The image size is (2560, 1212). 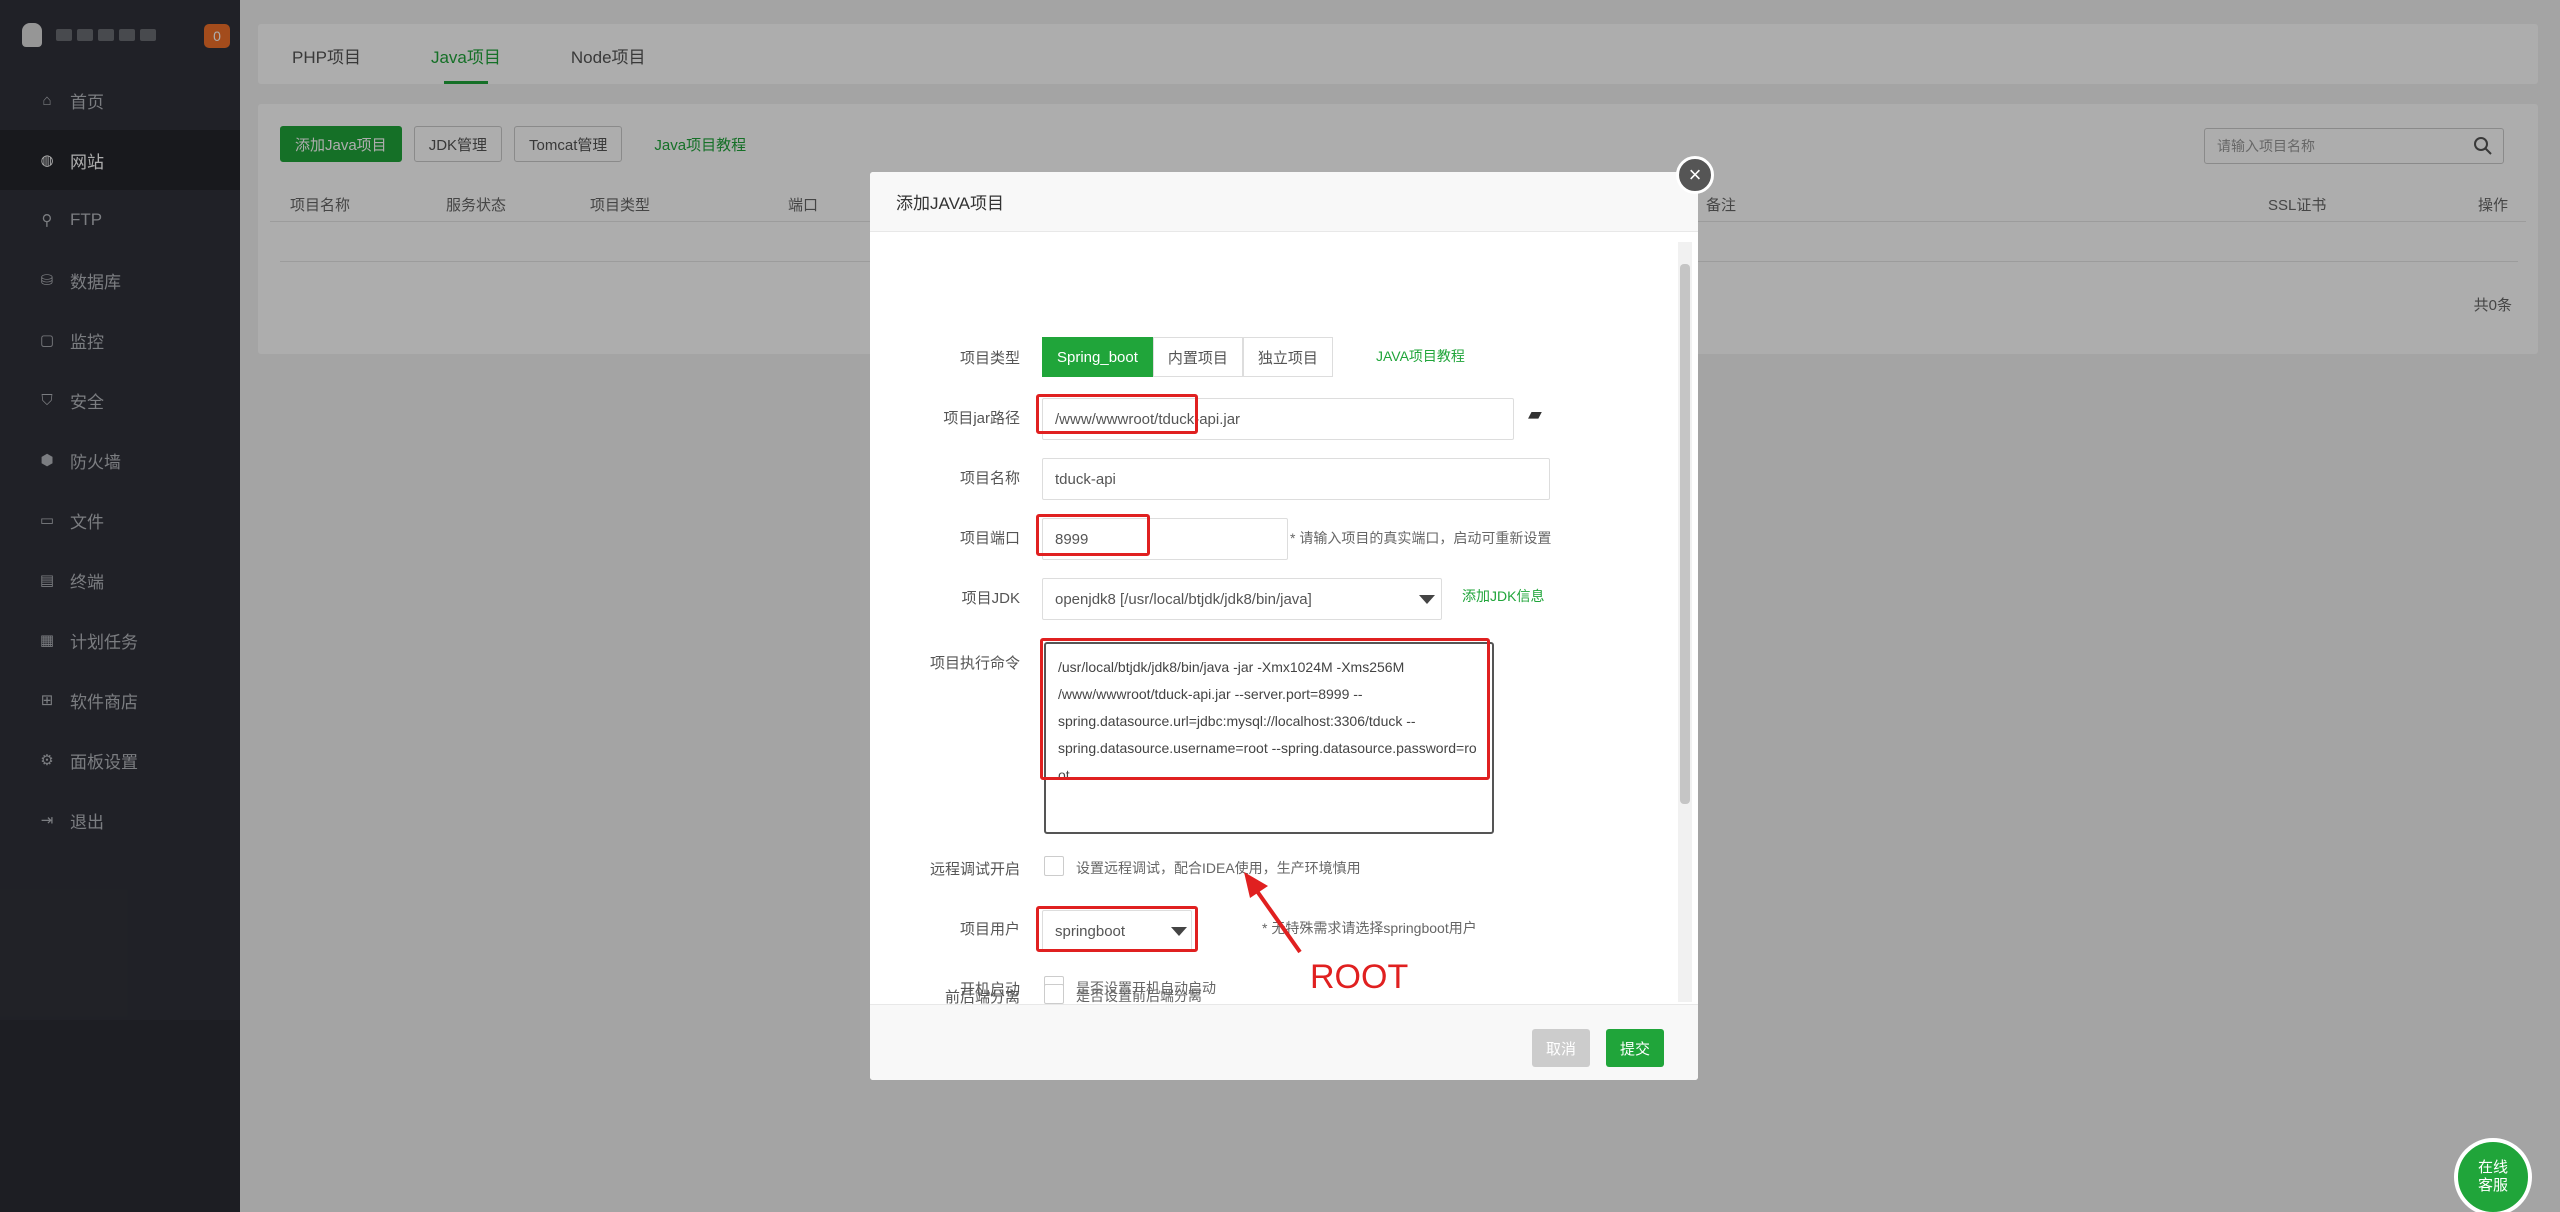 What do you see at coordinates (1097, 357) in the screenshot?
I see `type-spring-boot: Spring_boot` at bounding box center [1097, 357].